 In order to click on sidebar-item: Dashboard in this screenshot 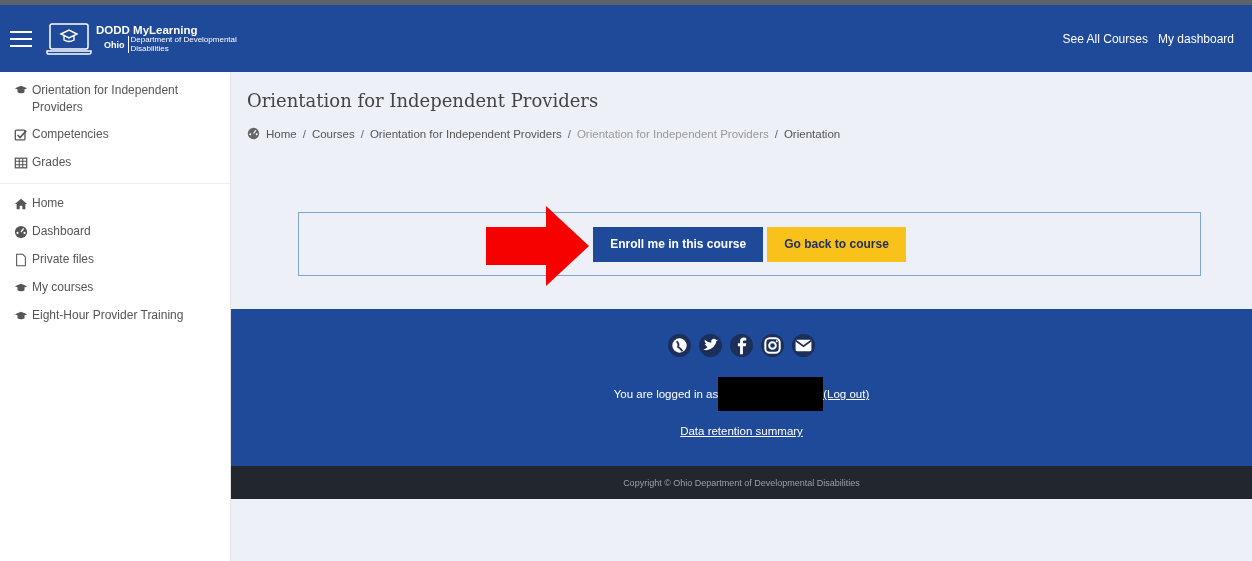, I will do `click(115, 231)`.